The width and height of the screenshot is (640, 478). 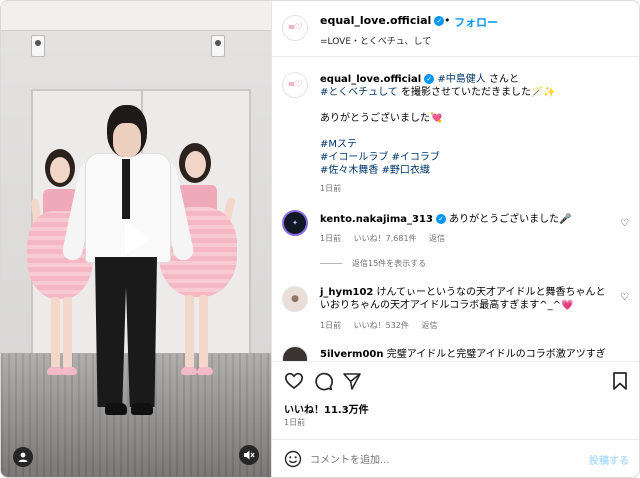 What do you see at coordinates (294, 422) in the screenshot?
I see `post-time: 1日前` at bounding box center [294, 422].